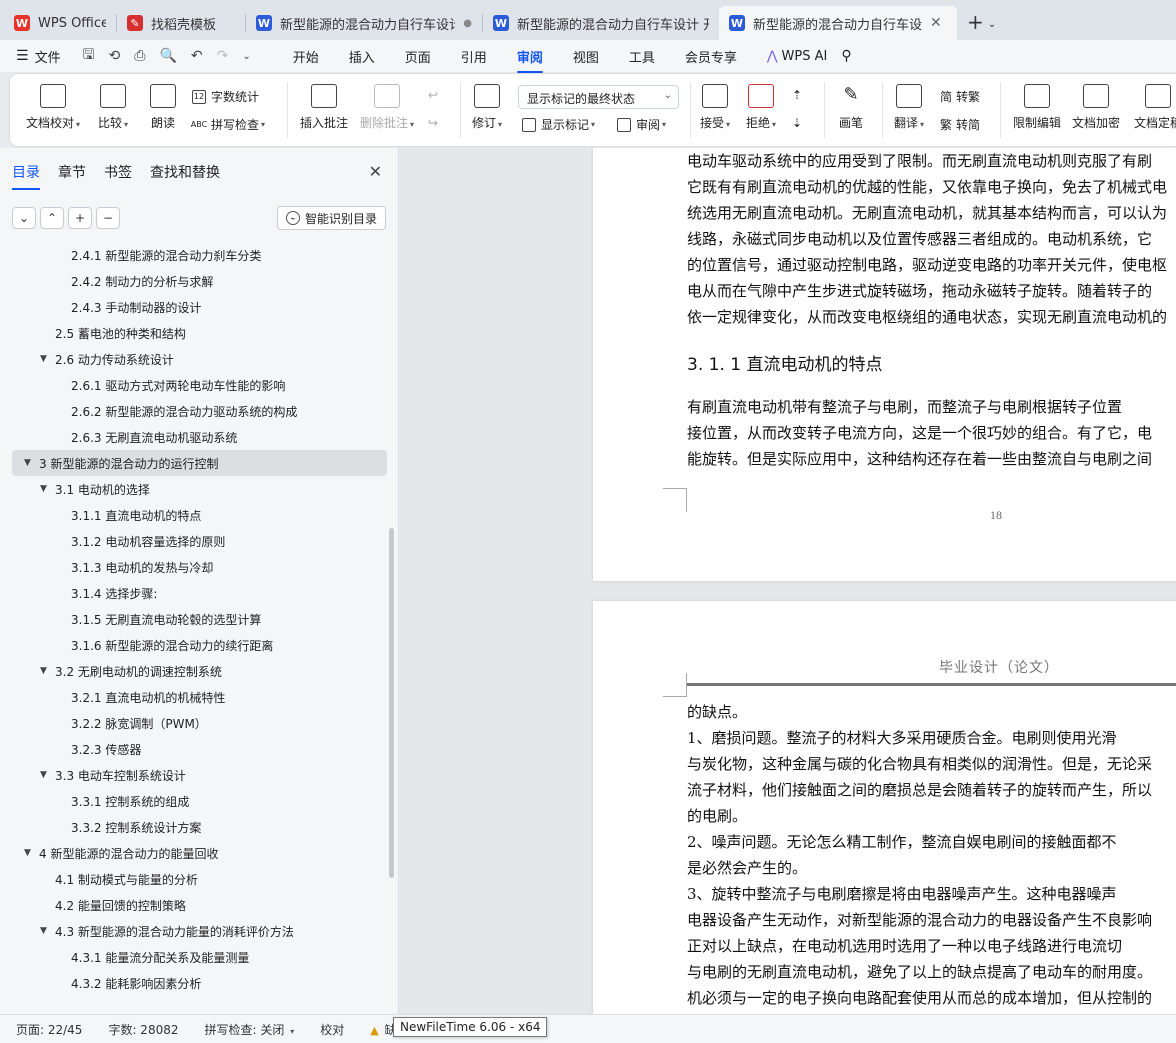 The height and width of the screenshot is (1043, 1176). Describe the element at coordinates (199, 775) in the screenshot. I see `toc-item: ▼ 3.3 电动车控制系统设计` at that location.